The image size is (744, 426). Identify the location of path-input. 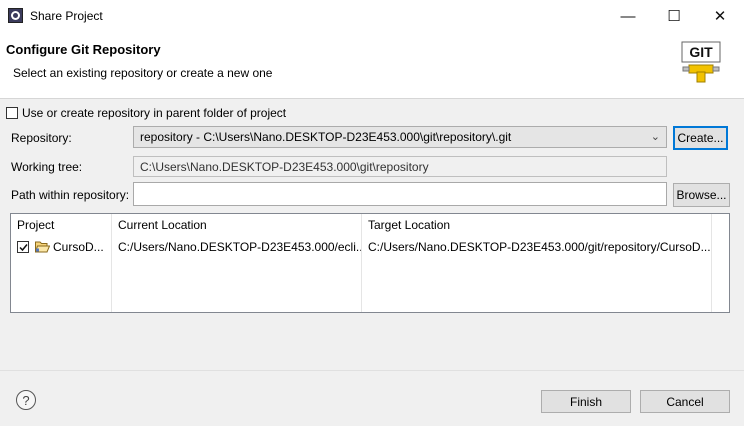
(400, 194).